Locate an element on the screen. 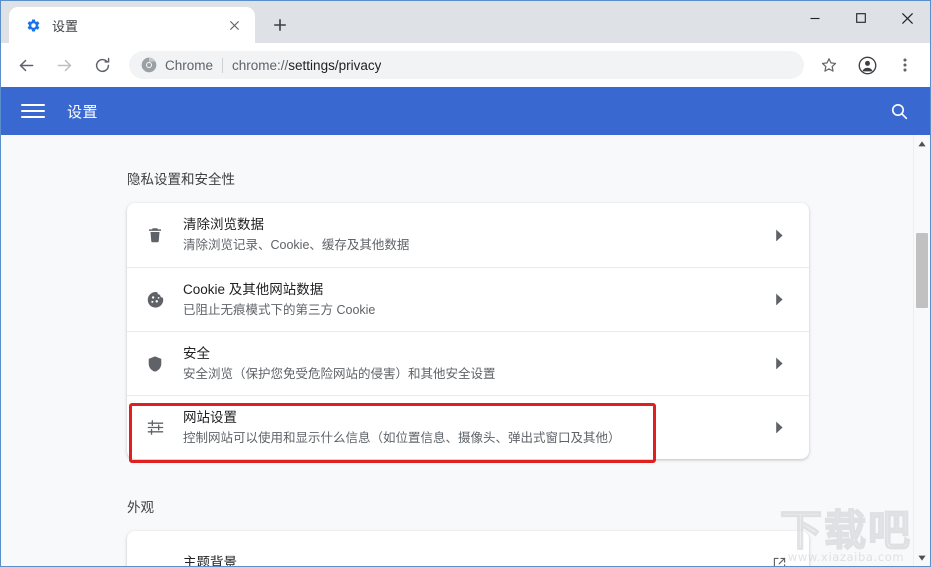  omnibox-url: chrome://settings/privacy is located at coordinates (306, 65).